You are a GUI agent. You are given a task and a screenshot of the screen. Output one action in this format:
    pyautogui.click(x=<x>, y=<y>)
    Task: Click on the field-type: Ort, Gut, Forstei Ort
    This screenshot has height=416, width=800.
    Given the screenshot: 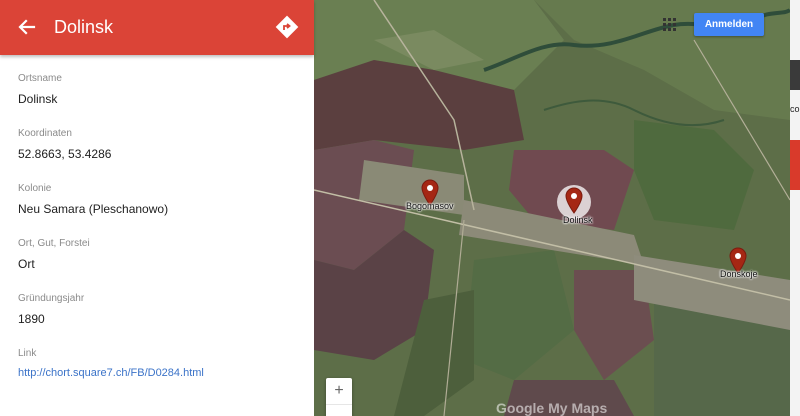 What is the action you would take?
    pyautogui.click(x=158, y=264)
    